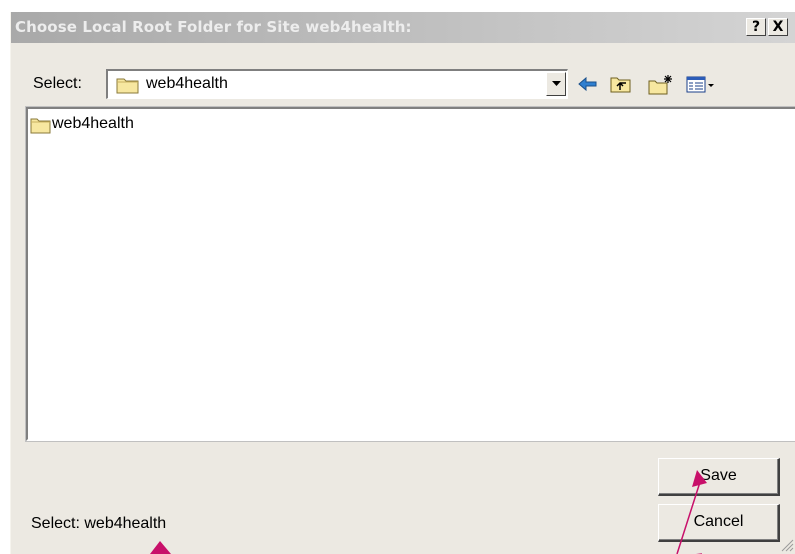  What do you see at coordinates (428, 512) in the screenshot?
I see `annotation-overlay` at bounding box center [428, 512].